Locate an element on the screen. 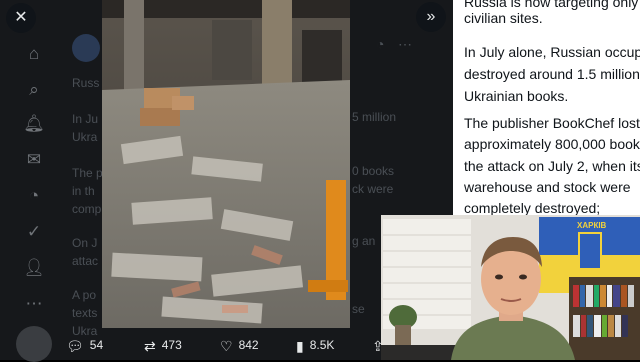 The image size is (640, 362). expand-button: » is located at coordinates (431, 17).